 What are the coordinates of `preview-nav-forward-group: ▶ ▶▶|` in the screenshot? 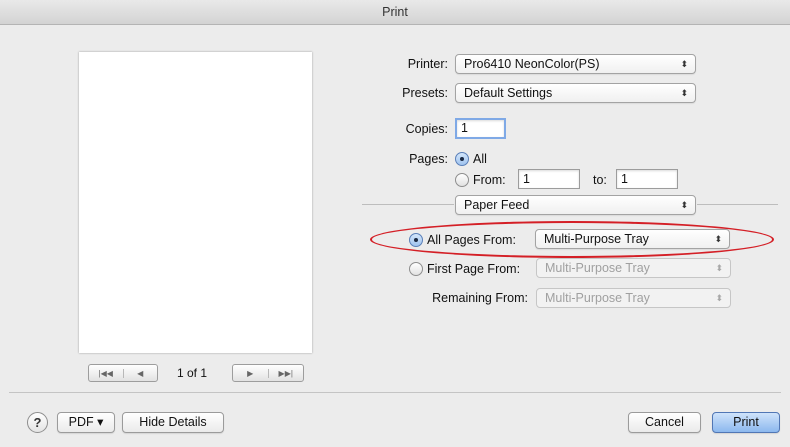 It's located at (268, 373).